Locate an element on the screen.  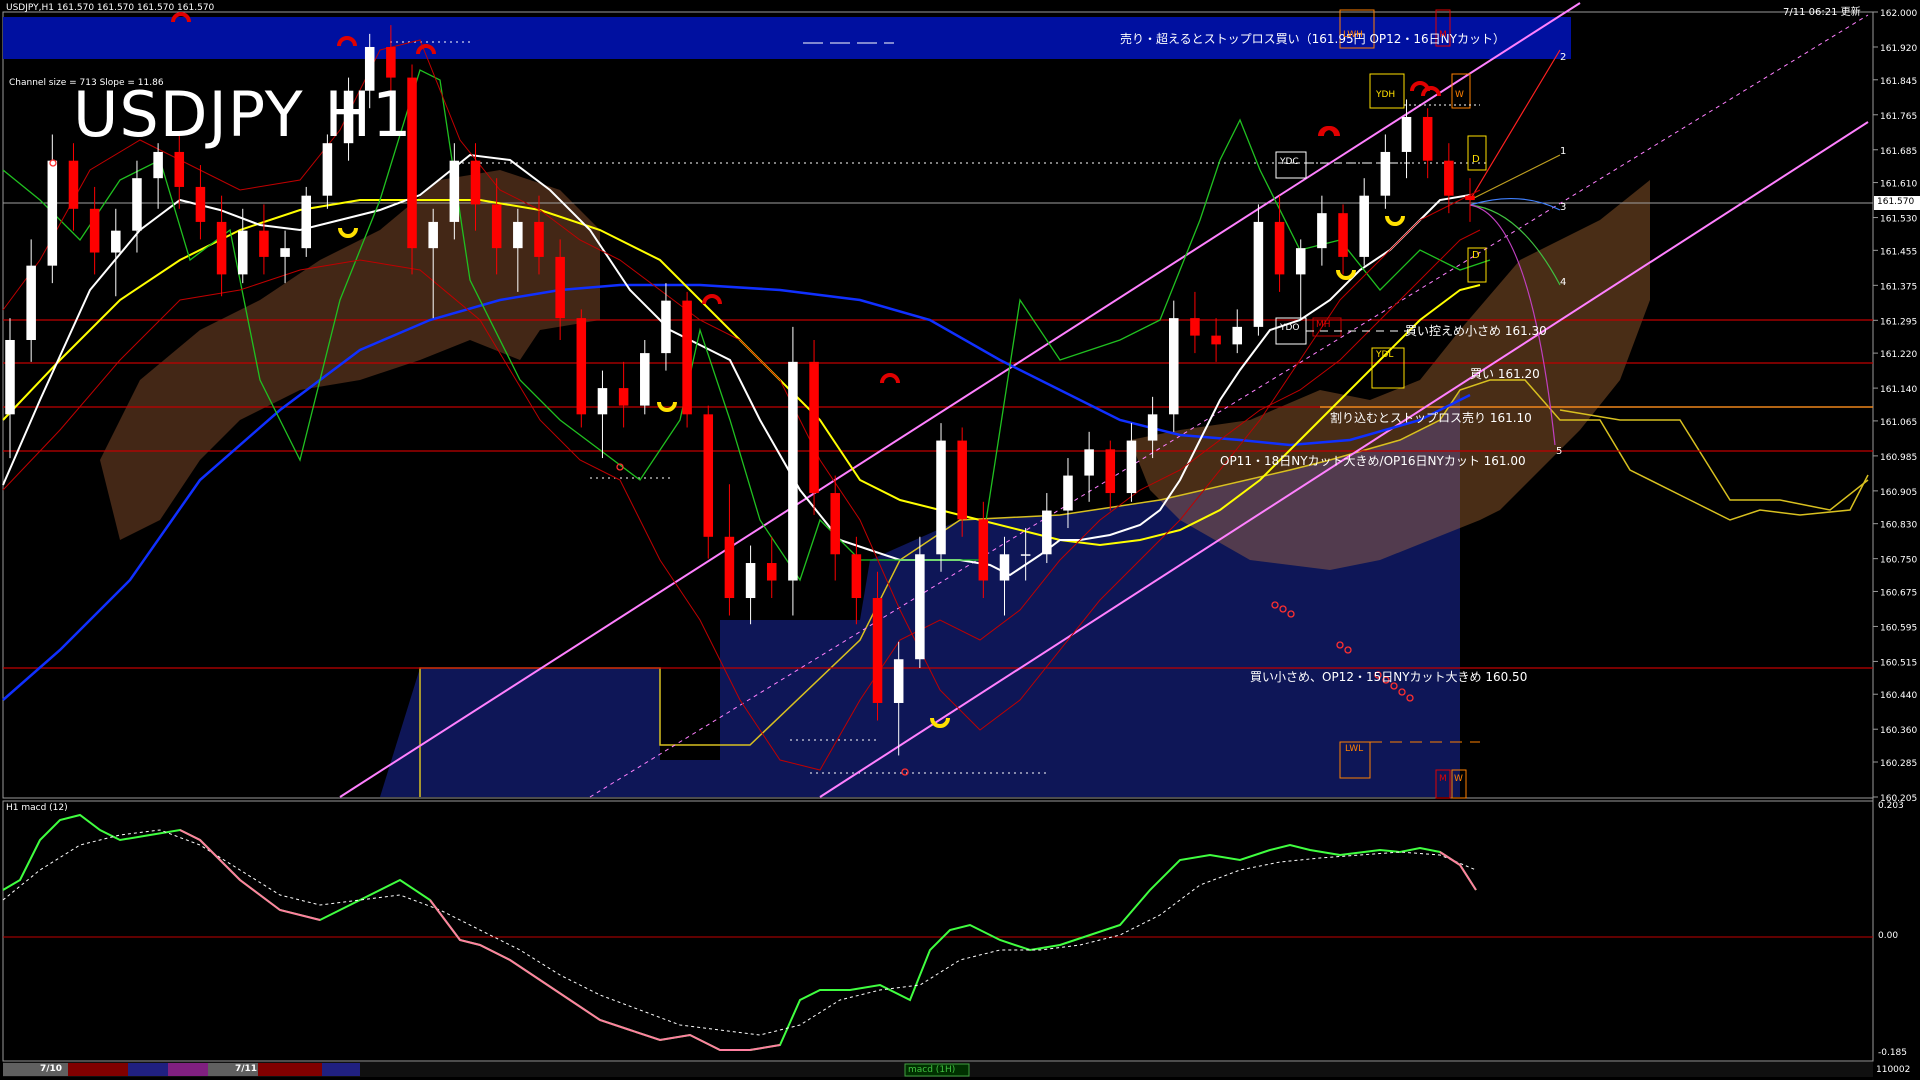
timestamp: 7/11 06:21 更新 is located at coordinates (1822, 12).